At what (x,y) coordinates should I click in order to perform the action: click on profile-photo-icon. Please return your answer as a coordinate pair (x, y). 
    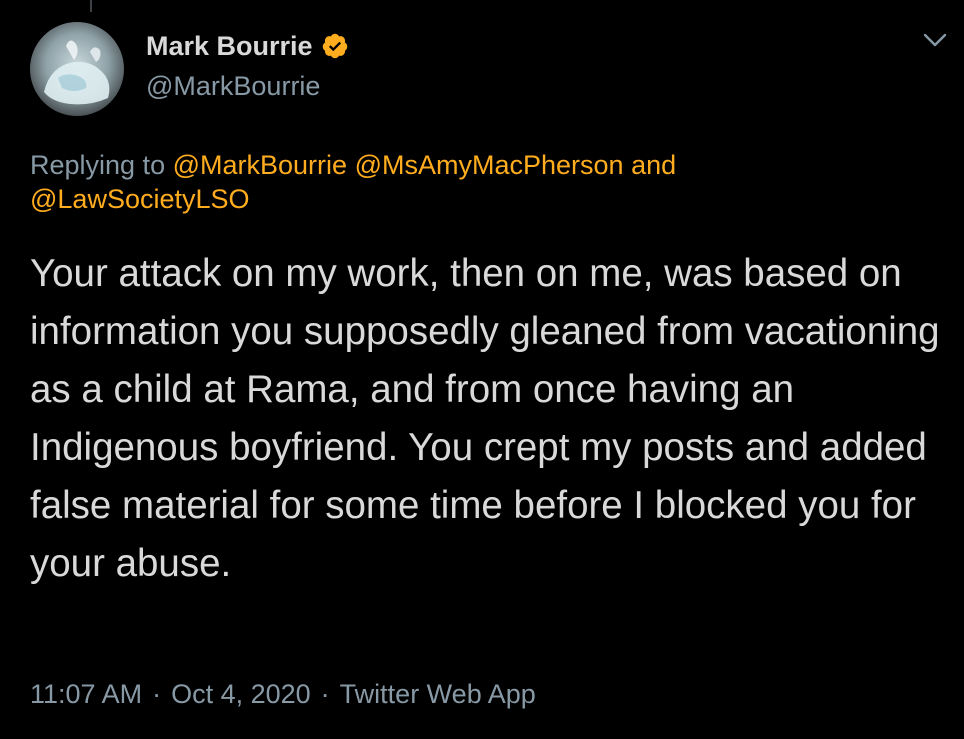
    Looking at the image, I should click on (77, 69).